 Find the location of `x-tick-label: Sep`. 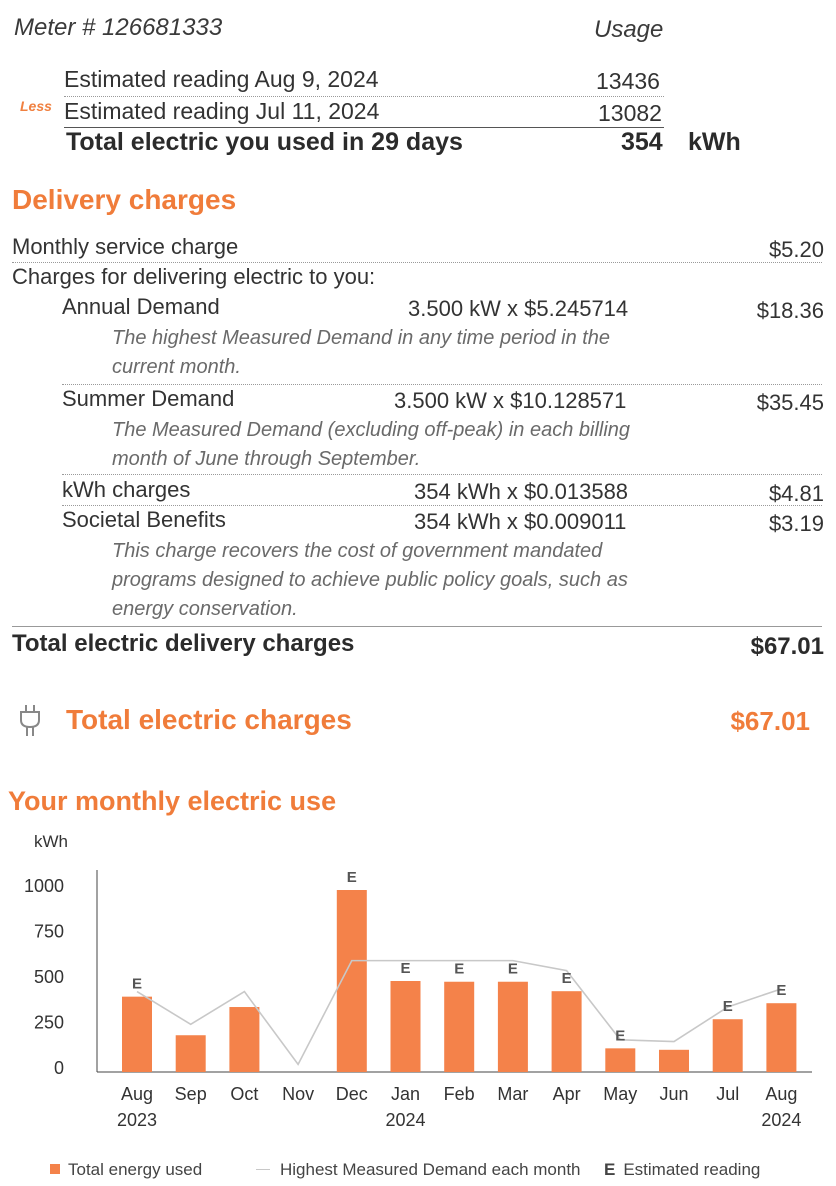

x-tick-label: Sep is located at coordinates (191, 1094).